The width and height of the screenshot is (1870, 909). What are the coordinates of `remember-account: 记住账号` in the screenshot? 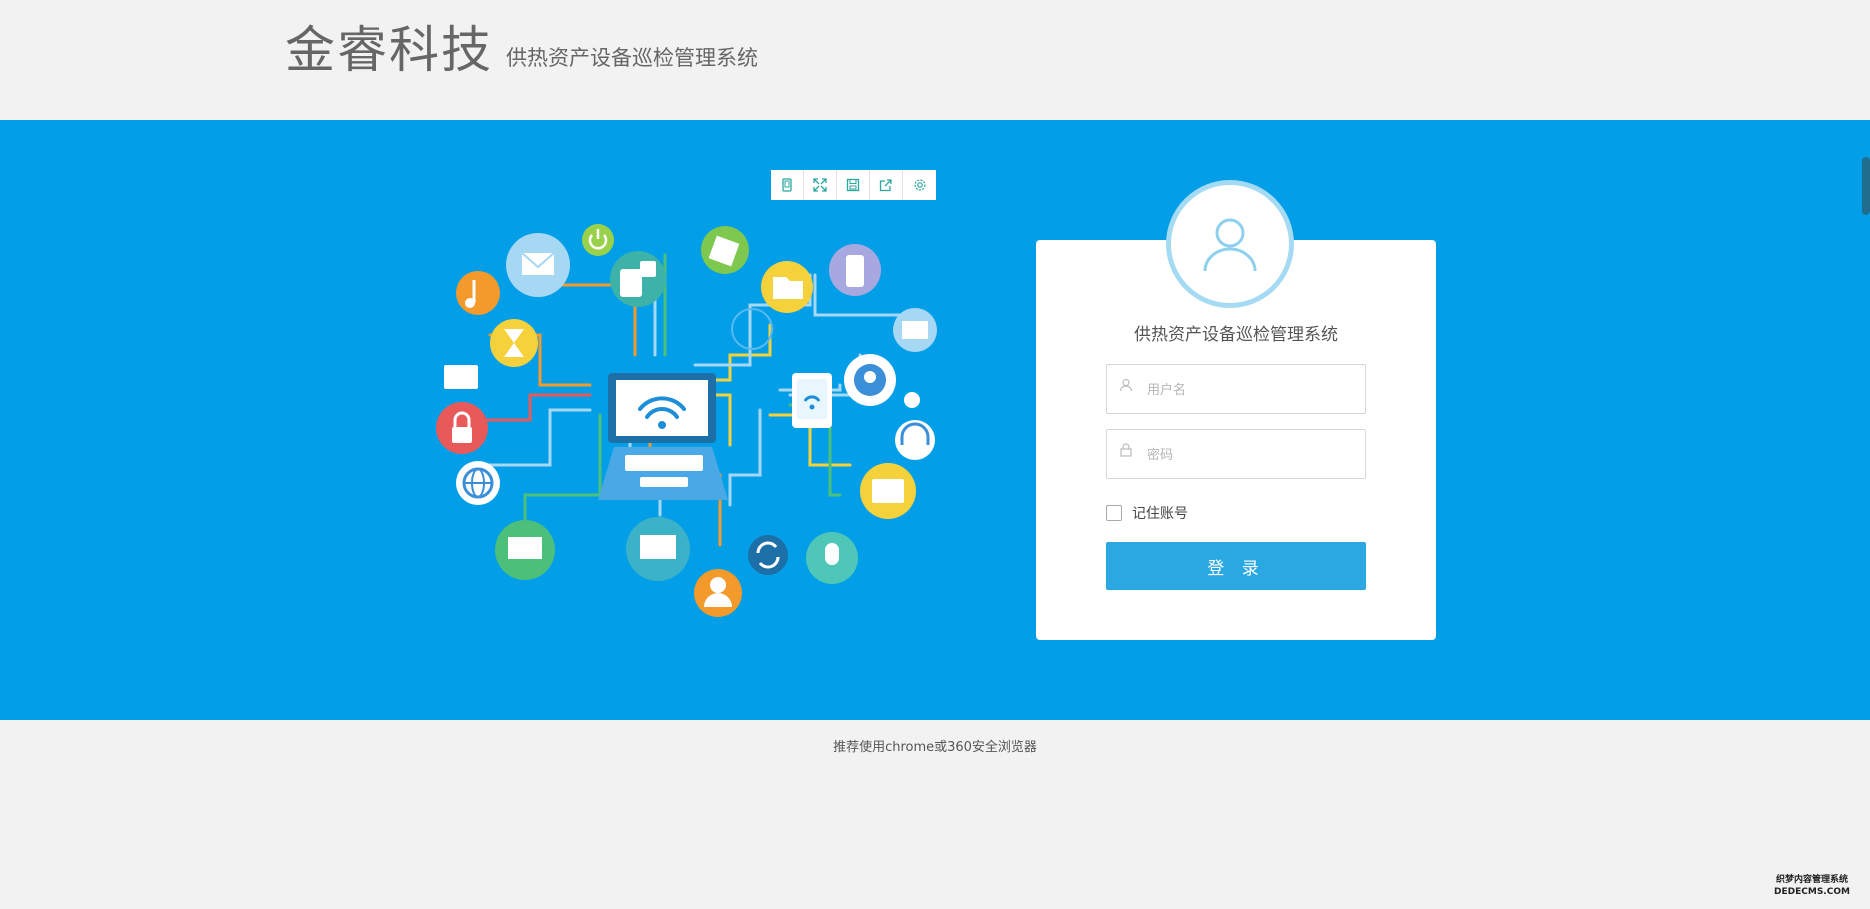 It's located at (1147, 513).